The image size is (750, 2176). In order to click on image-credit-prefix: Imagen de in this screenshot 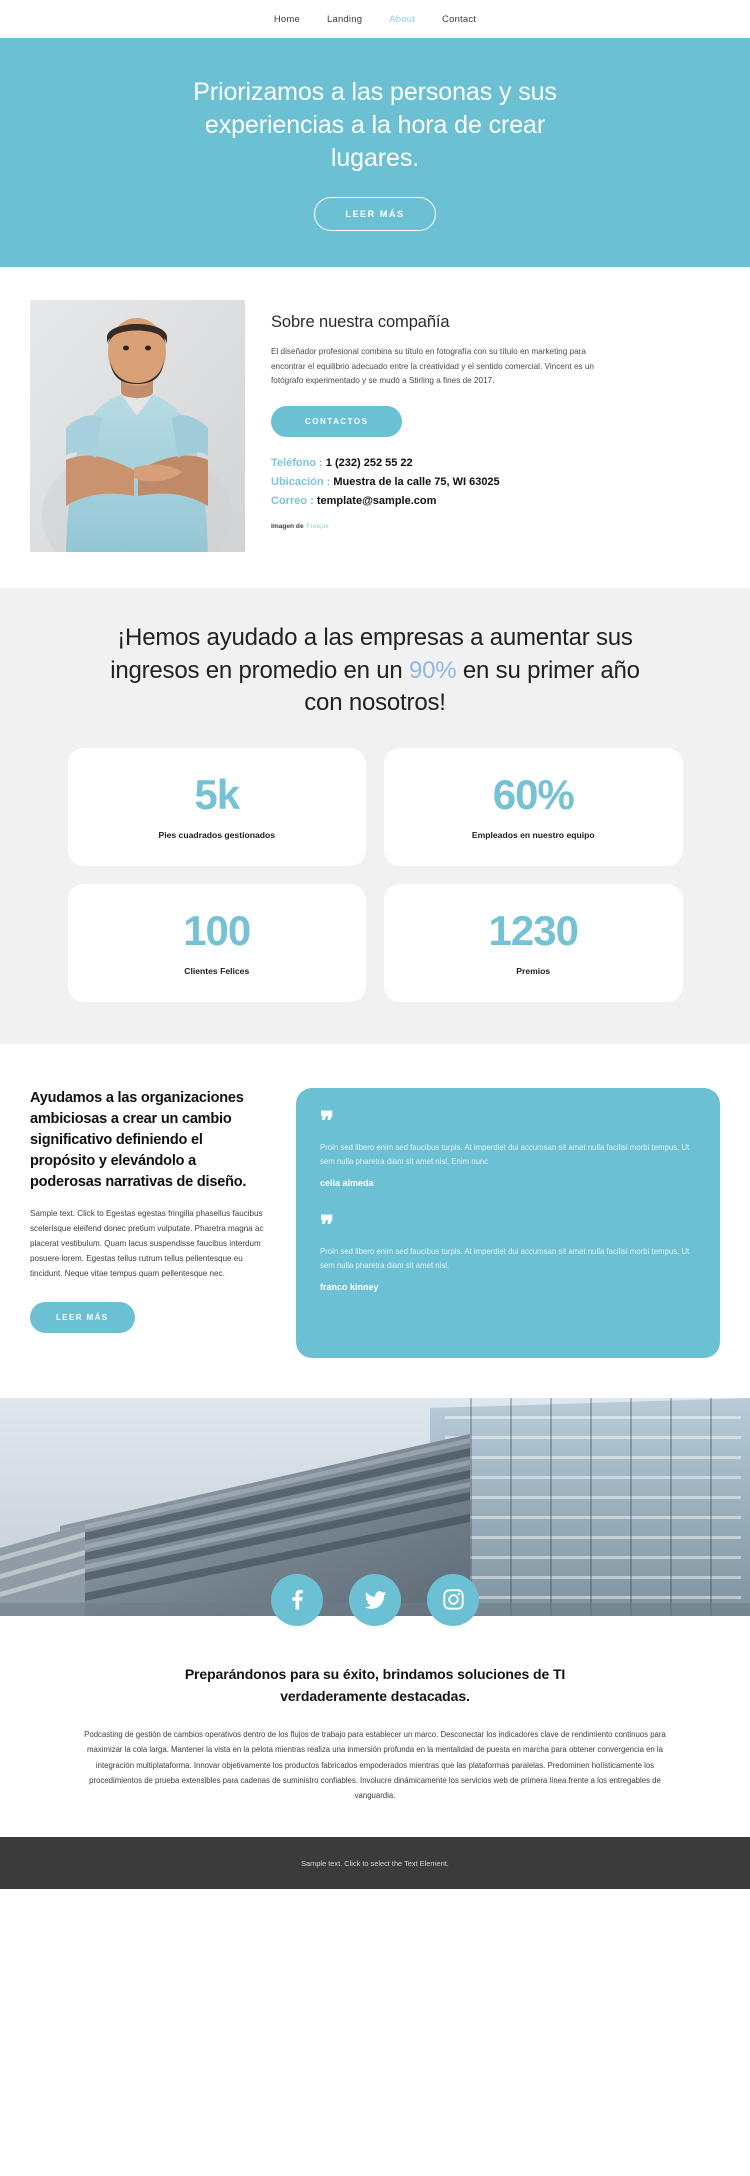, I will do `click(287, 526)`.